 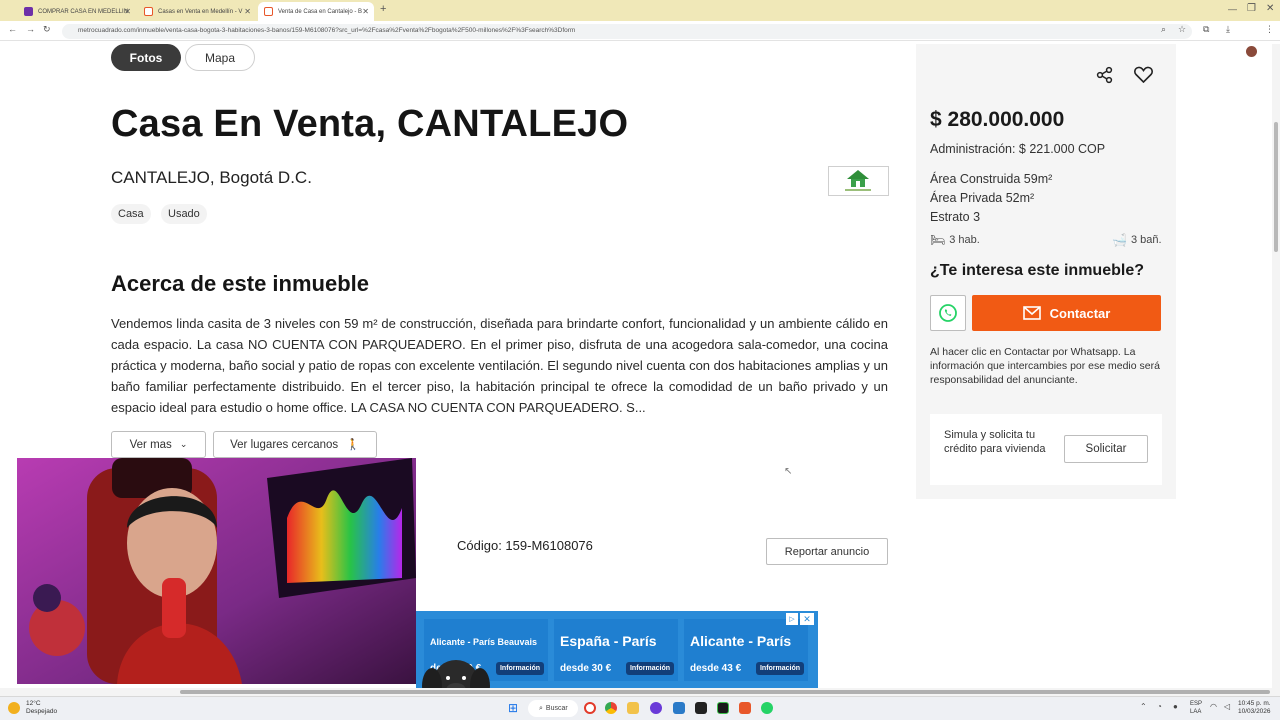 I want to click on ad-price: desde 43 €, so click(x=716, y=668).